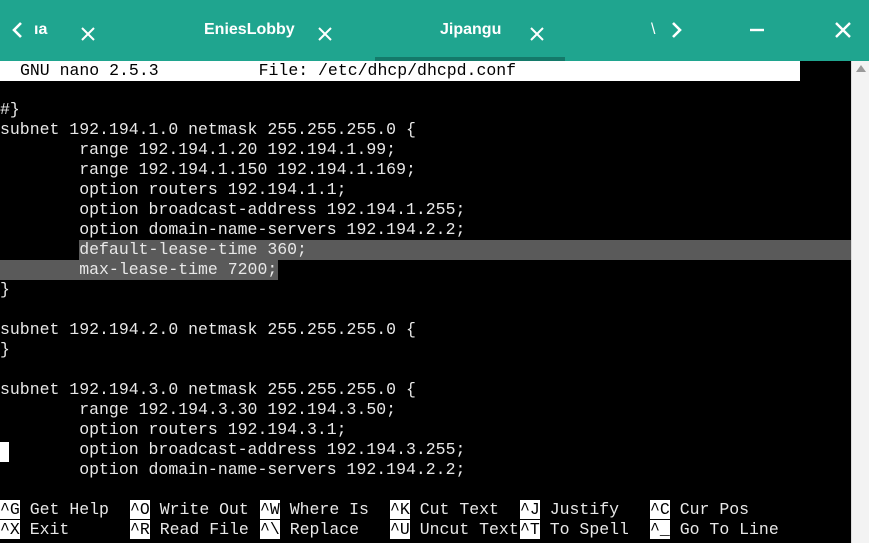 This screenshot has width=869, height=543. I want to click on tab-scroll-left-button, so click(18, 30).